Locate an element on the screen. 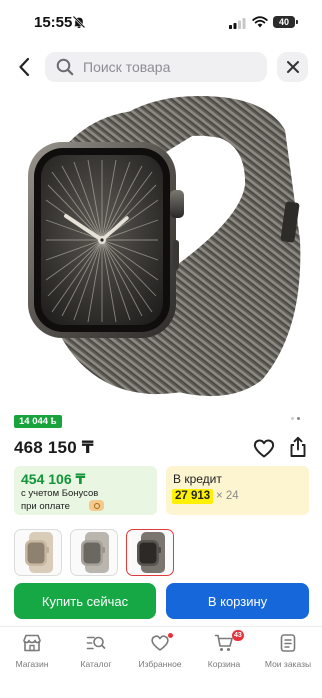 The height and width of the screenshot is (698, 322). search-input is located at coordinates (163, 67).